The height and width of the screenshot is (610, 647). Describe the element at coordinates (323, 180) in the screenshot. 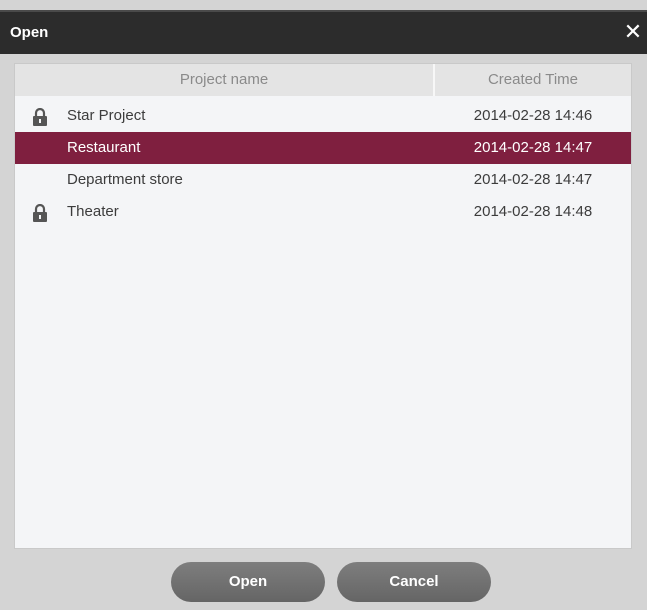

I see `table-row: Department store 2014-02-28 14:47` at that location.